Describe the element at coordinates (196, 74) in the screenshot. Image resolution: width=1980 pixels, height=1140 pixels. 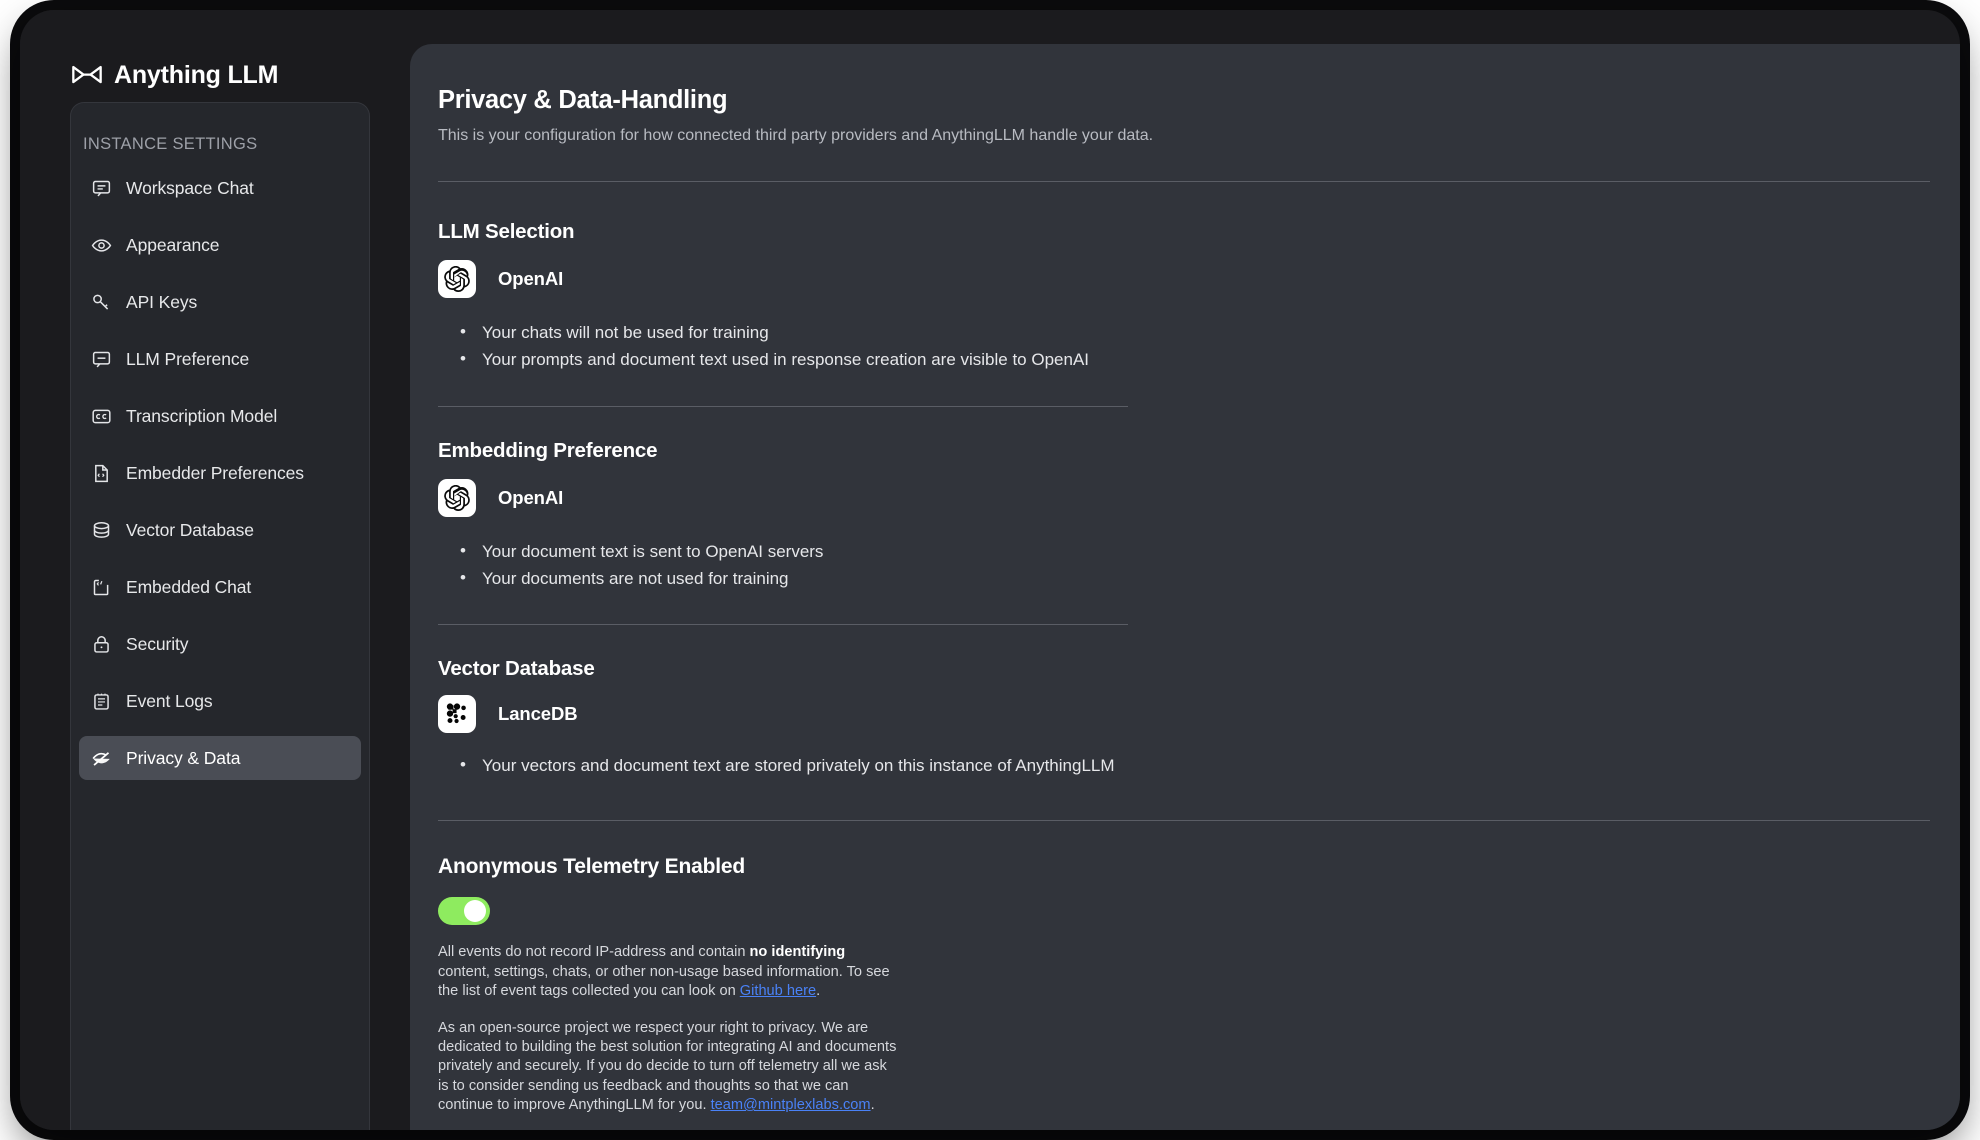
I see `brand-name: Anything LLM` at that location.